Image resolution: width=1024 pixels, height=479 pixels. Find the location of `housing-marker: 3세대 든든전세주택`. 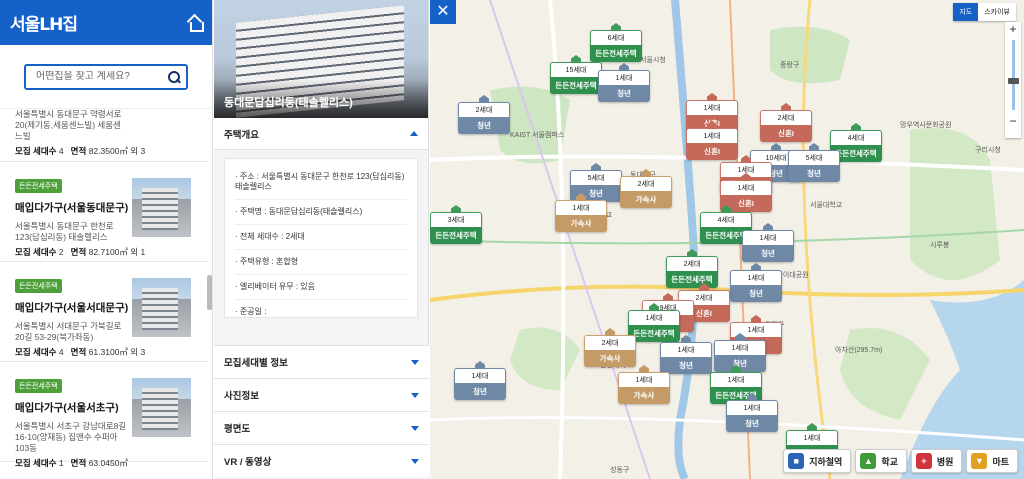

housing-marker: 3세대 든든전세주택 is located at coordinates (456, 224).